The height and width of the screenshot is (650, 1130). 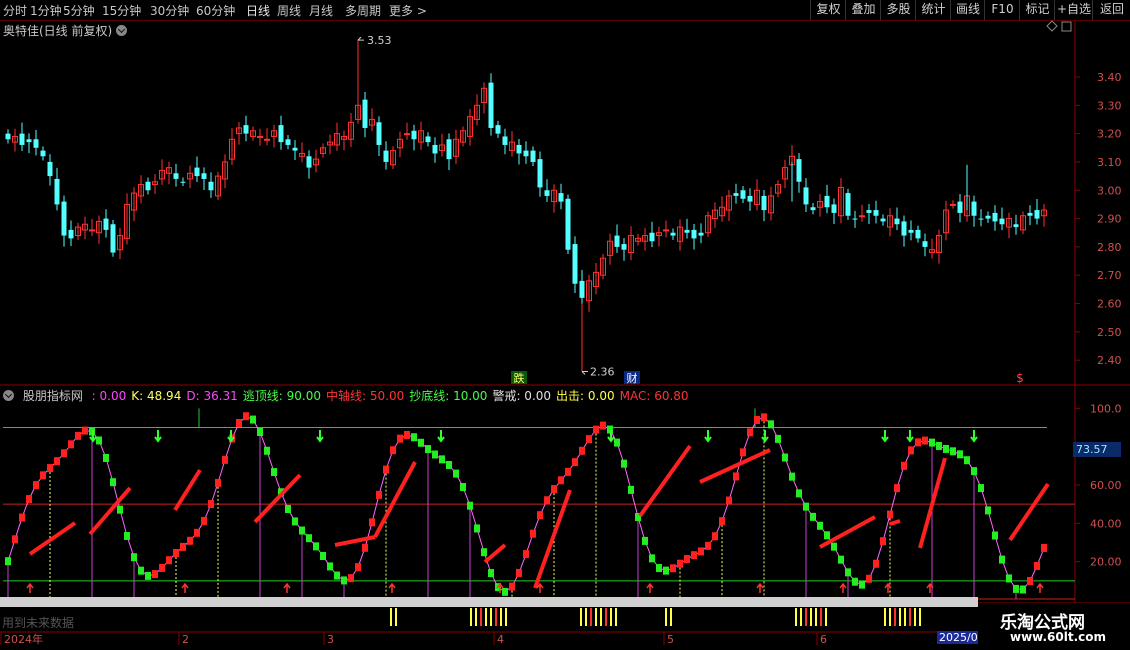 I want to click on footer-caption: 用到未来数据, so click(x=38, y=623).